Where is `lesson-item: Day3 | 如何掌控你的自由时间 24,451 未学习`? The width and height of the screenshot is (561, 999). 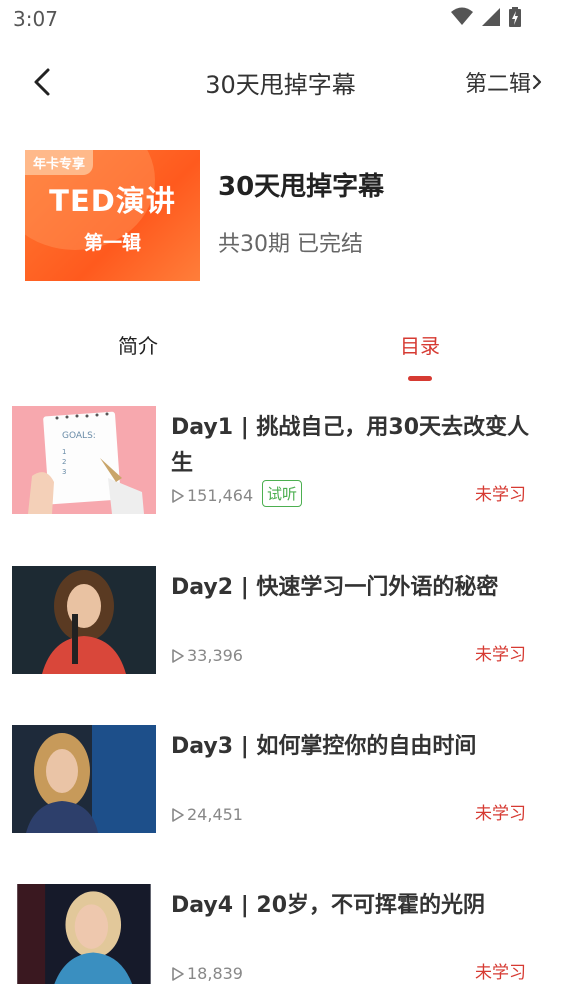
lesson-item: Day3 | 如何掌控你的自由时间 24,451 未学习 is located at coordinates (280, 780).